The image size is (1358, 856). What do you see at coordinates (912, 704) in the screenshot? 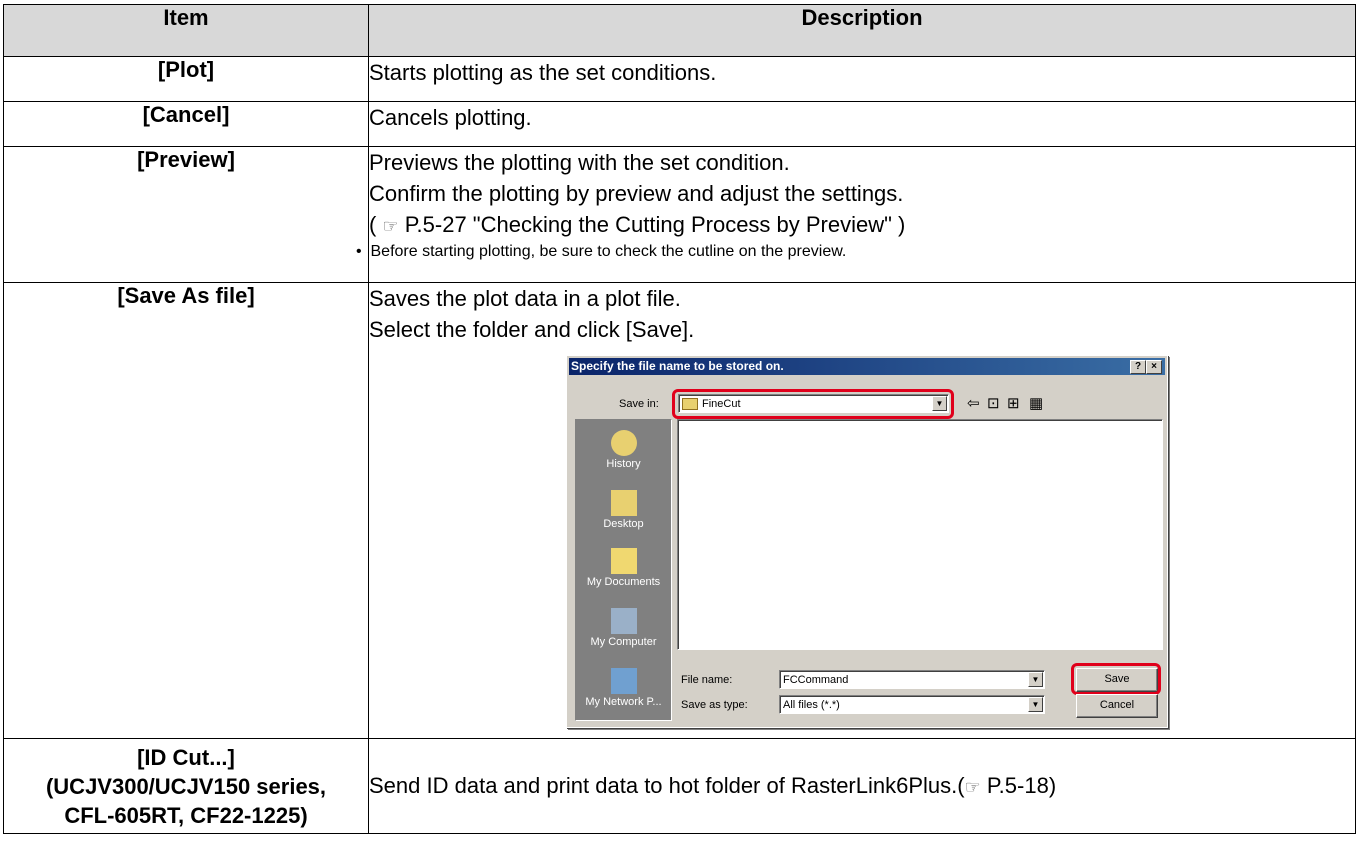
I see `save-type-select: All files (*.*) ▼` at bounding box center [912, 704].